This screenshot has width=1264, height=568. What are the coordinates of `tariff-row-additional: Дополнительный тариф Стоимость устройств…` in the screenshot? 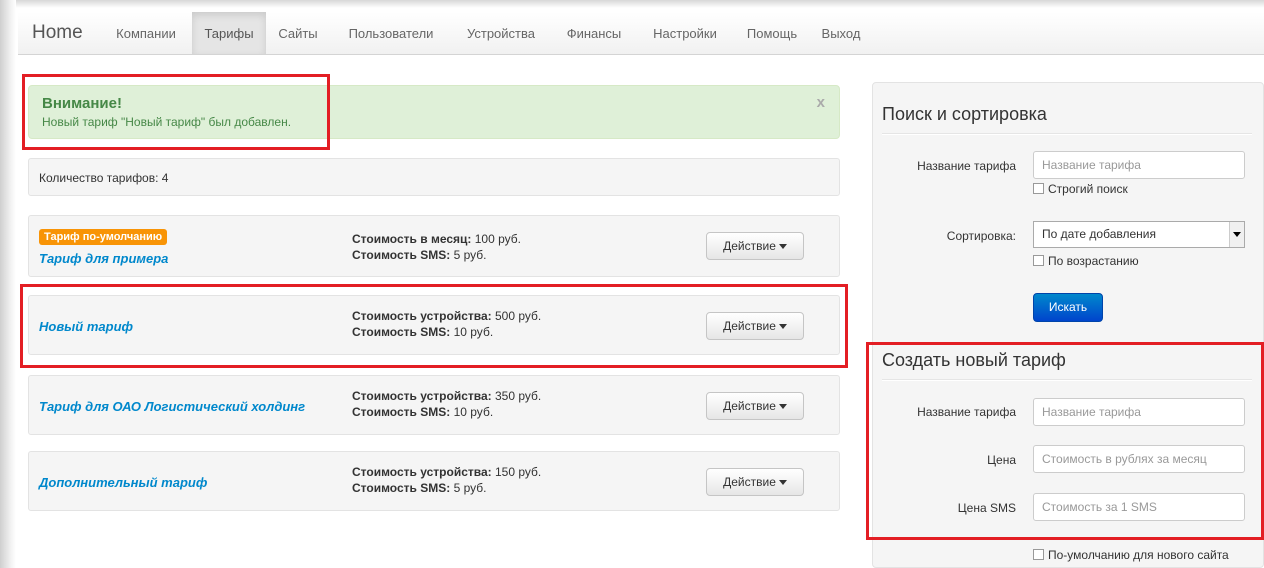 It's located at (434, 481).